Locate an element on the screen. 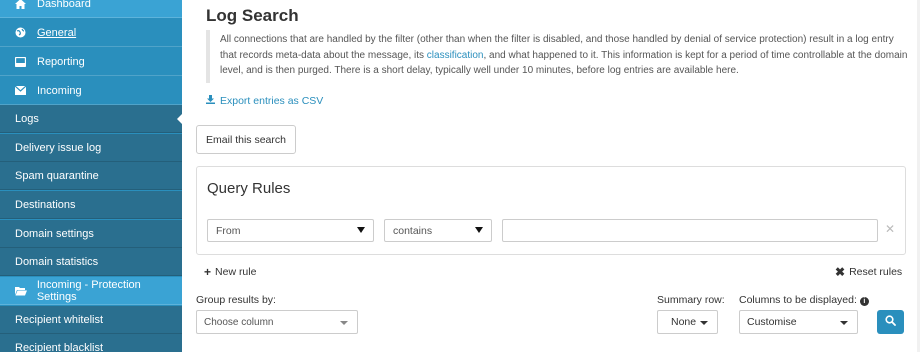  folder-icon is located at coordinates (22, 291).